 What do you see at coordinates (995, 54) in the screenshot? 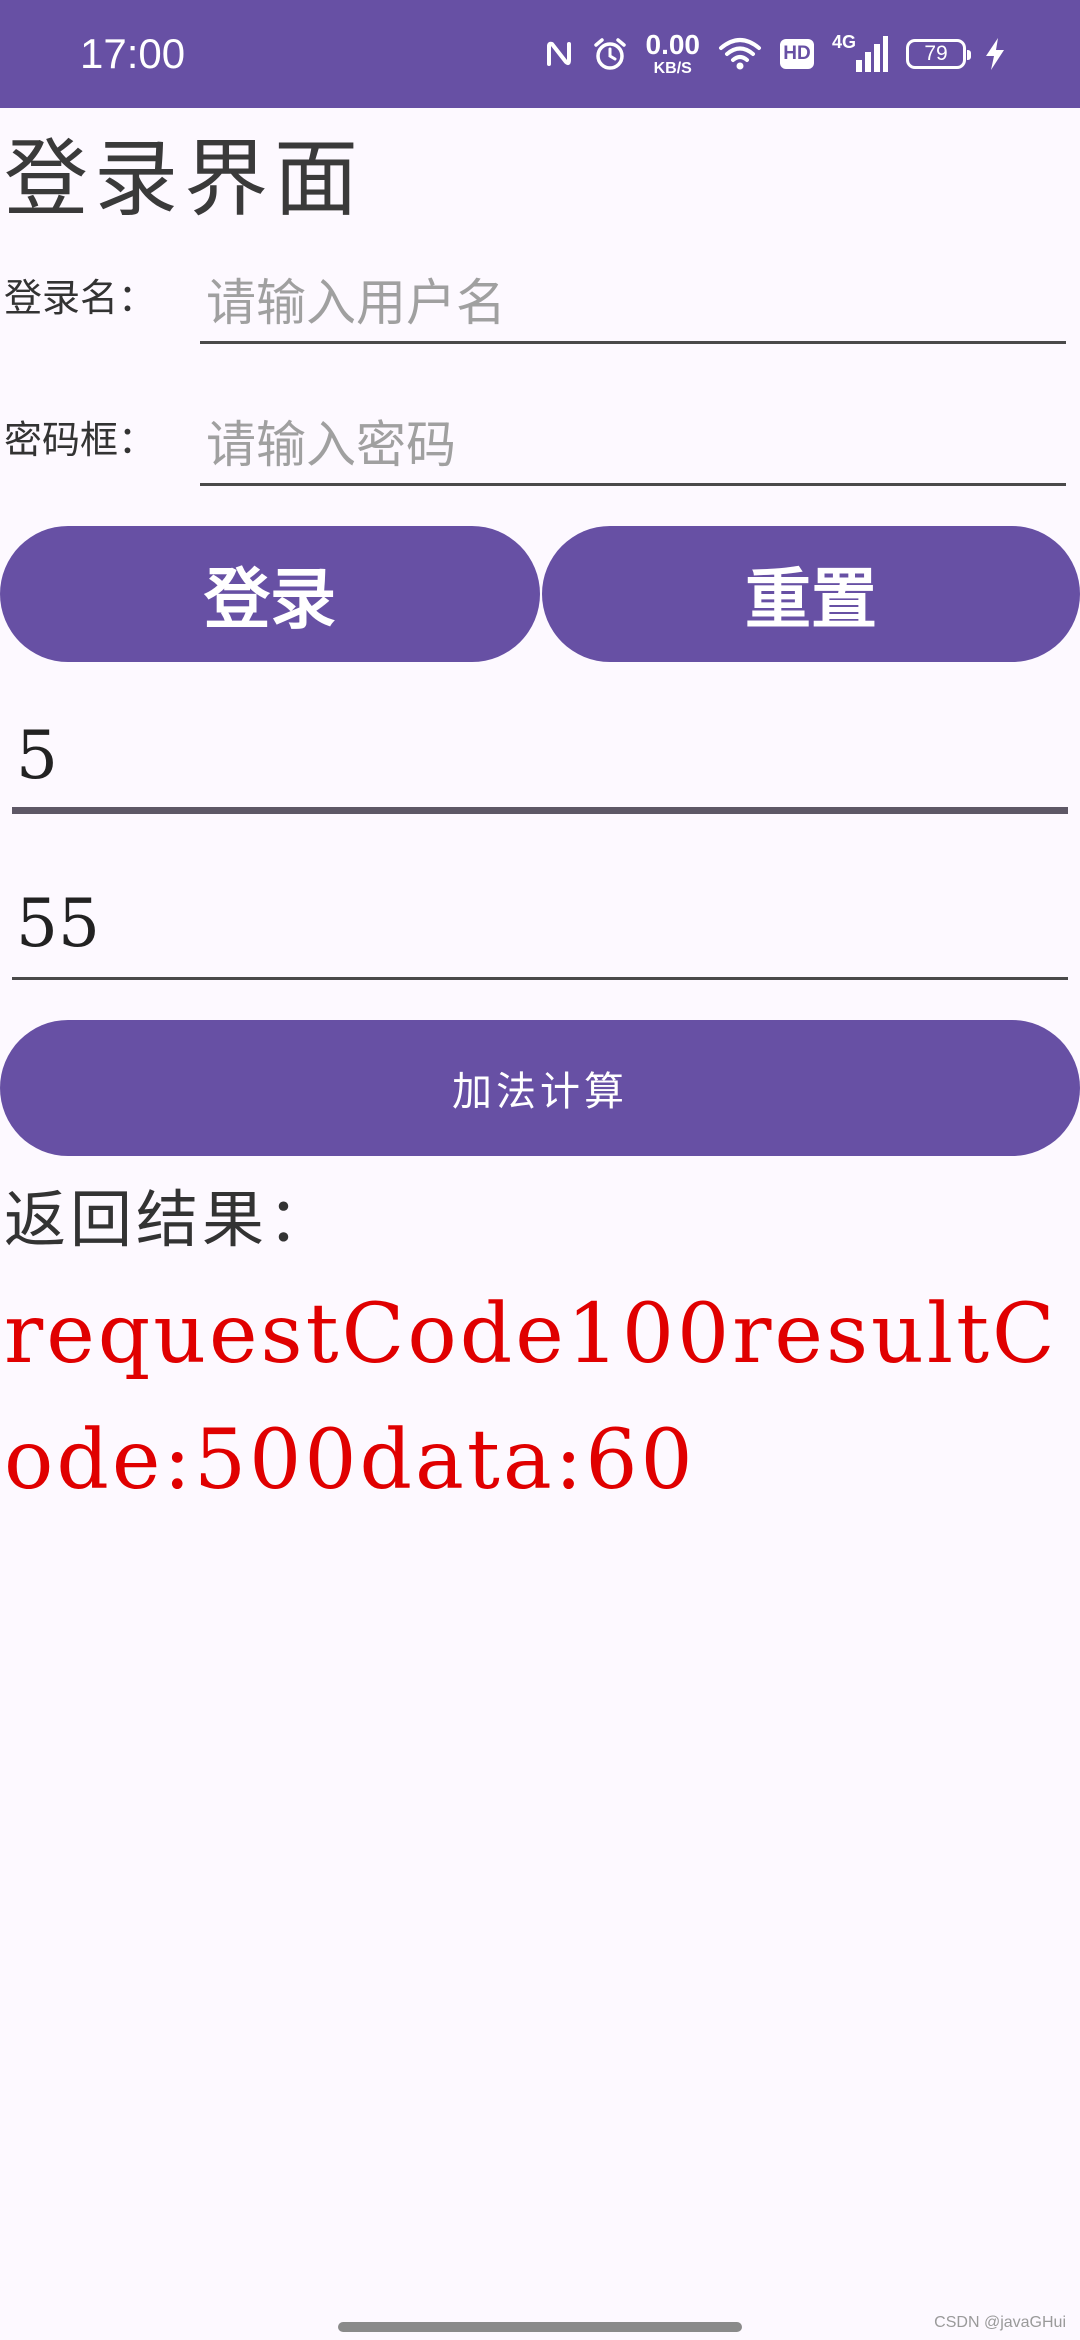
I see `charging-icon` at bounding box center [995, 54].